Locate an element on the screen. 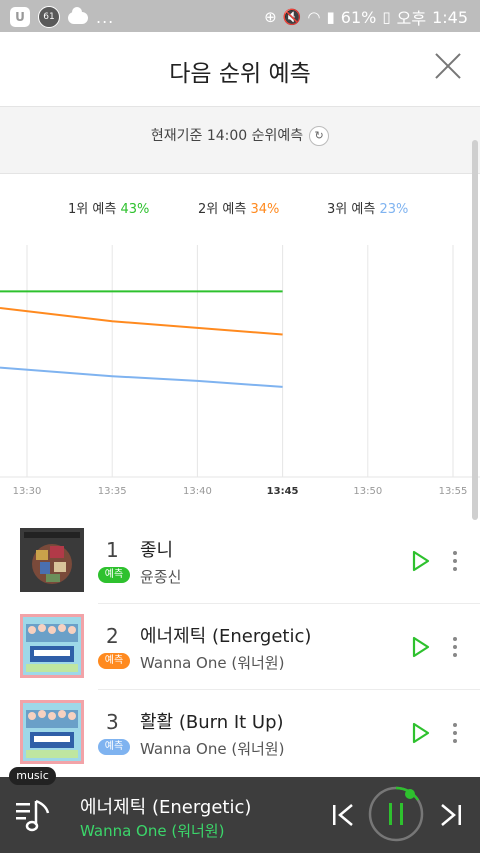  data-saver-icon: ⊕ is located at coordinates (270, 17).